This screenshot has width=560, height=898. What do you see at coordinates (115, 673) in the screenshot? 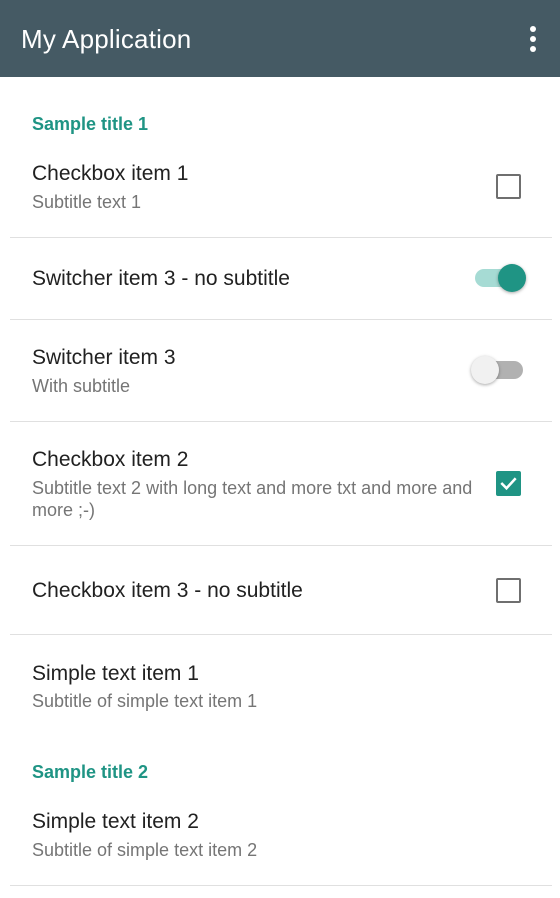
I see `item-title: Simple text item 1` at bounding box center [115, 673].